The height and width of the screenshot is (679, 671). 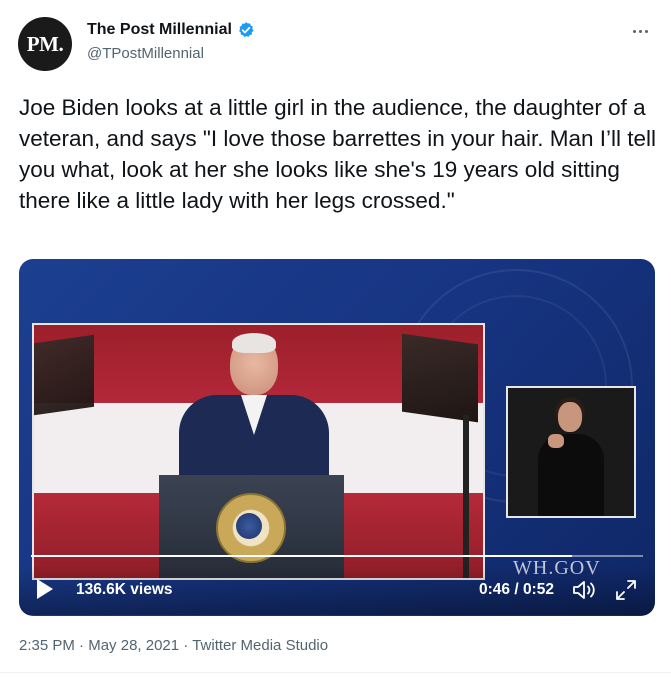 I want to click on video-progress-bar, so click(x=337, y=556).